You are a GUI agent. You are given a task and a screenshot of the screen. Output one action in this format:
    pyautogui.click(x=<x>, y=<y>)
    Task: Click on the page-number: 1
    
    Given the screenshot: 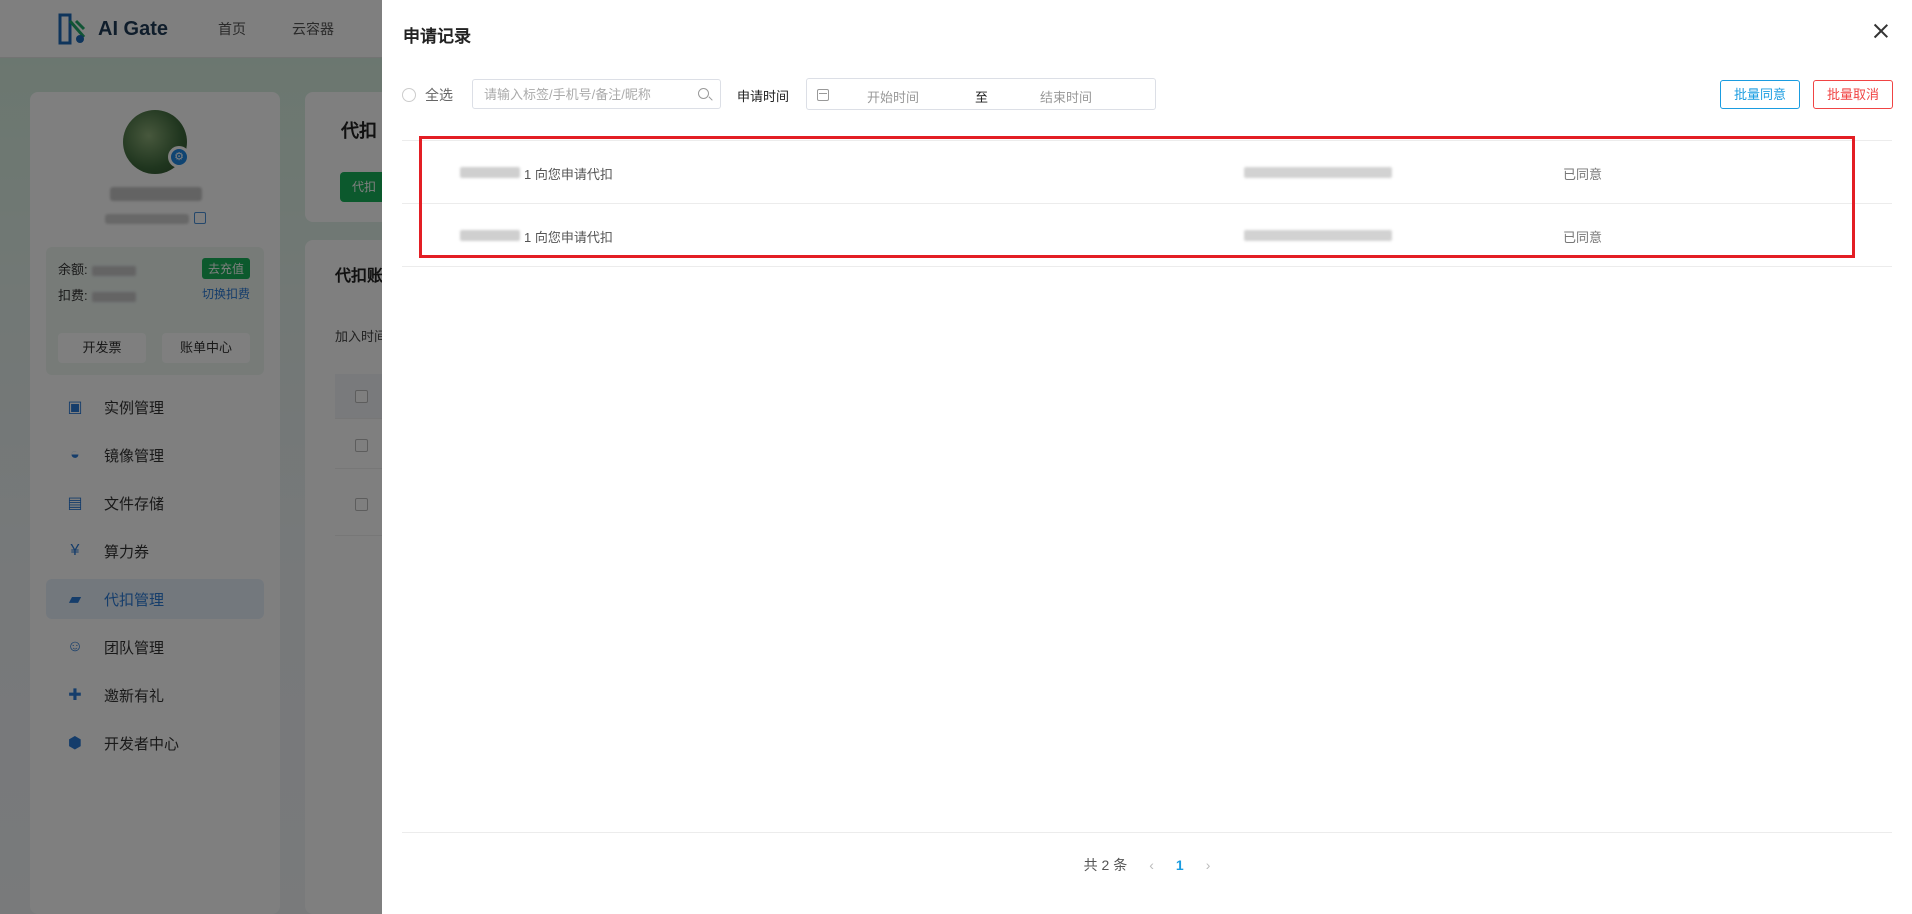 What is the action you would take?
    pyautogui.click(x=1180, y=865)
    